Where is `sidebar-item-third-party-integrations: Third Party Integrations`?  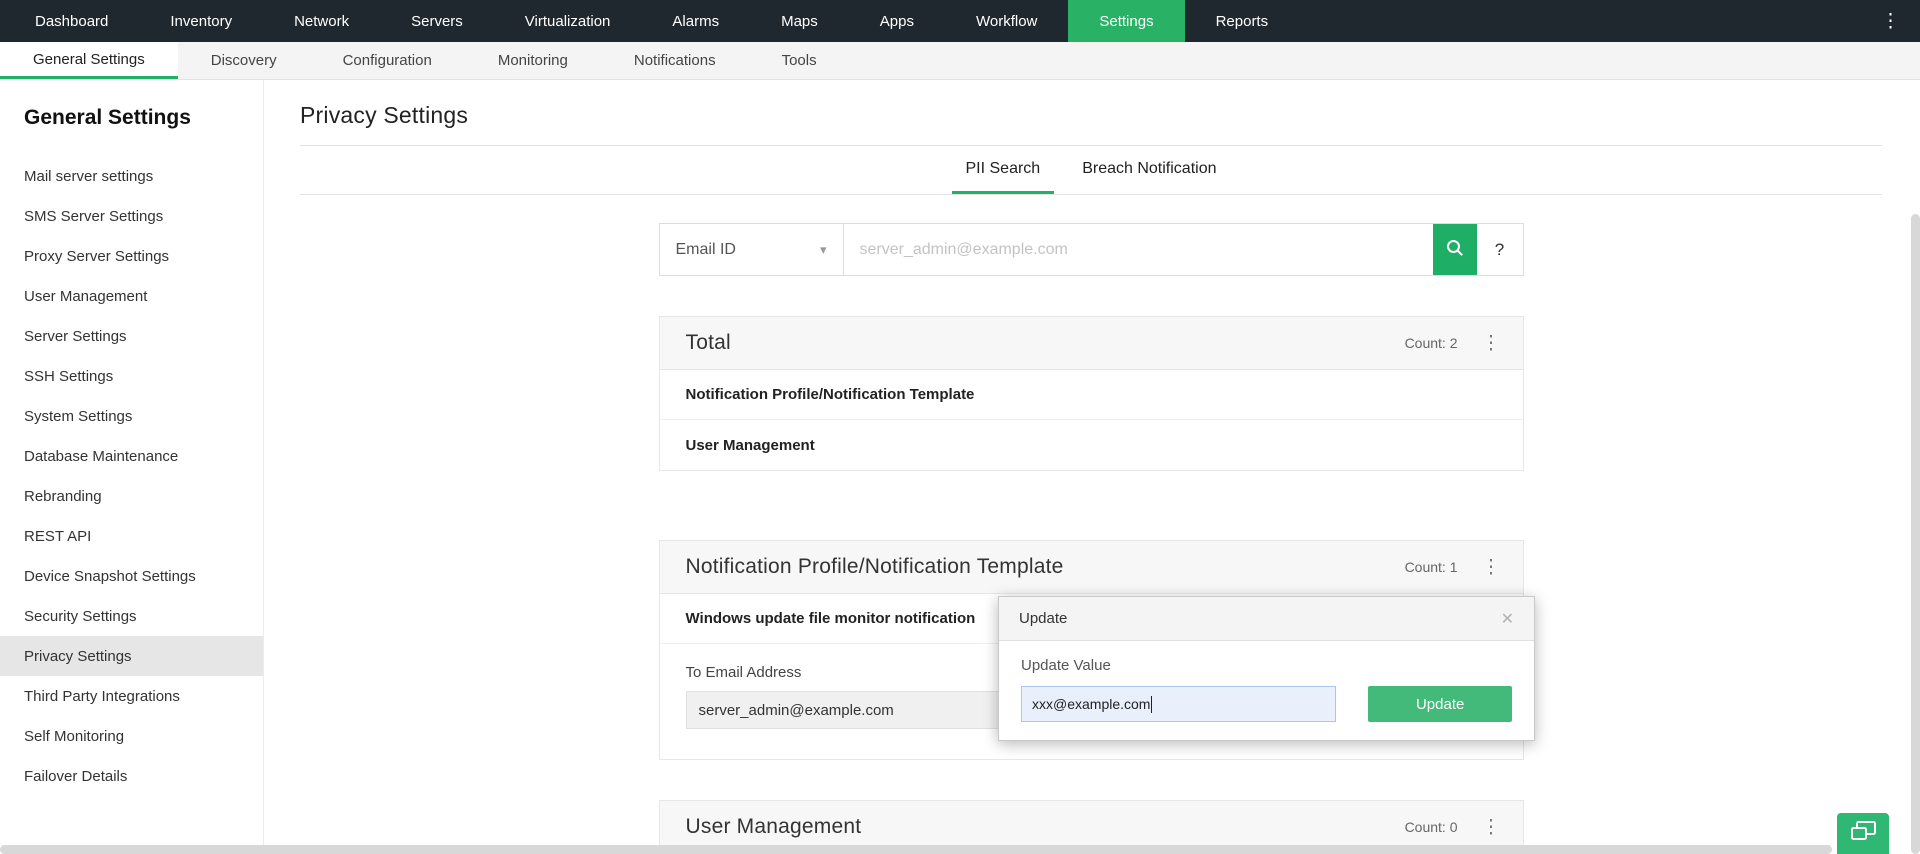 sidebar-item-third-party-integrations: Third Party Integrations is located at coordinates (131, 696).